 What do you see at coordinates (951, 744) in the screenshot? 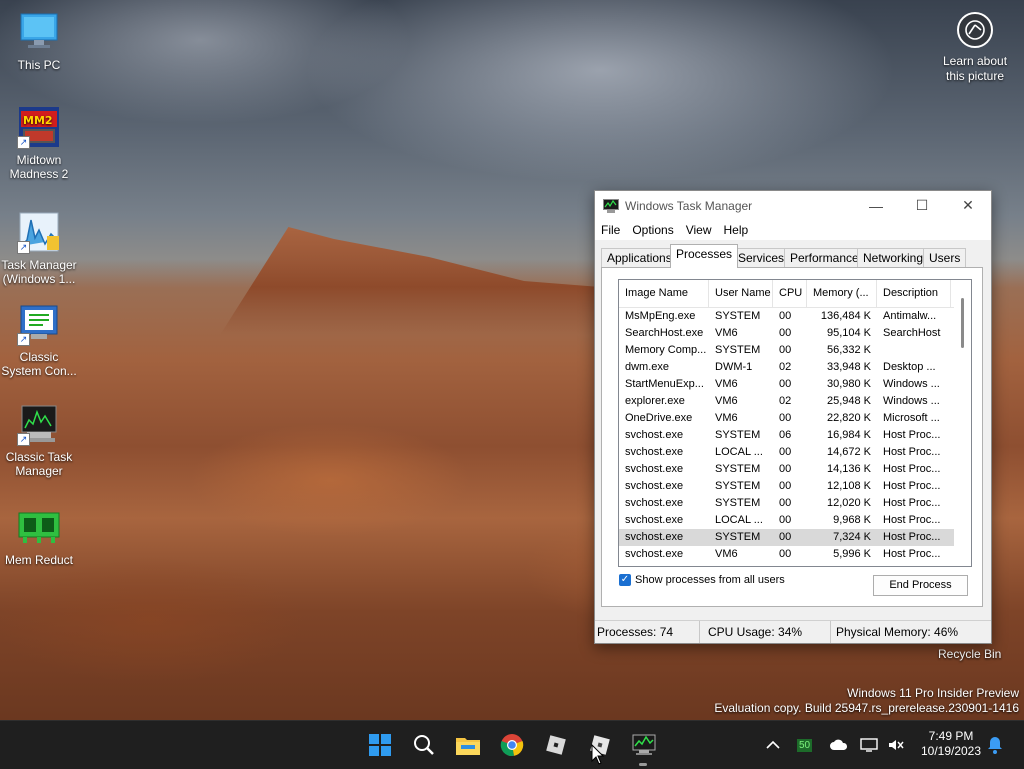
I see `taskbar-clock: 7:49 PM 10/19/2023` at bounding box center [951, 744].